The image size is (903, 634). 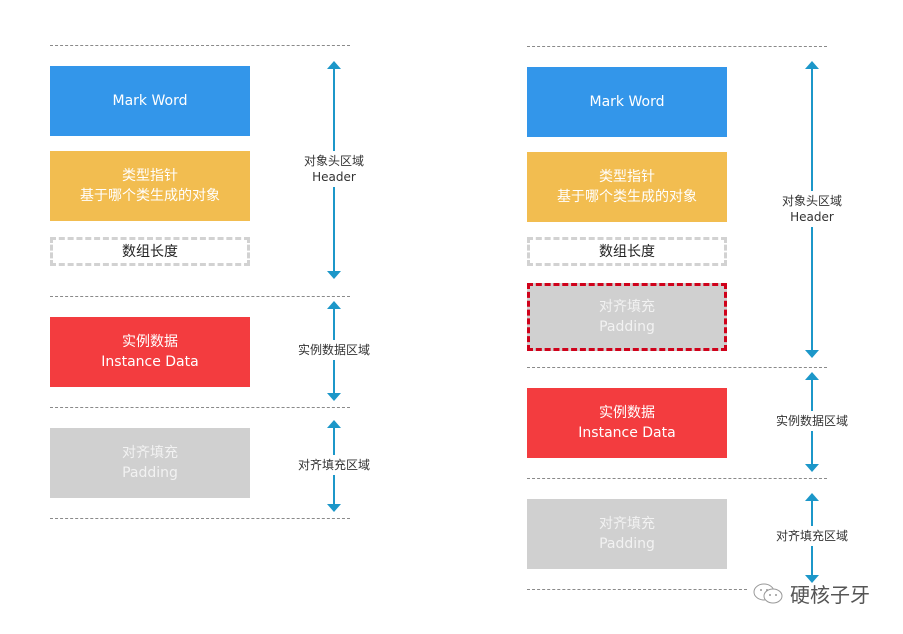 What do you see at coordinates (627, 317) in the screenshot?
I see `header-padding-block: 对齐填充 Padding` at bounding box center [627, 317].